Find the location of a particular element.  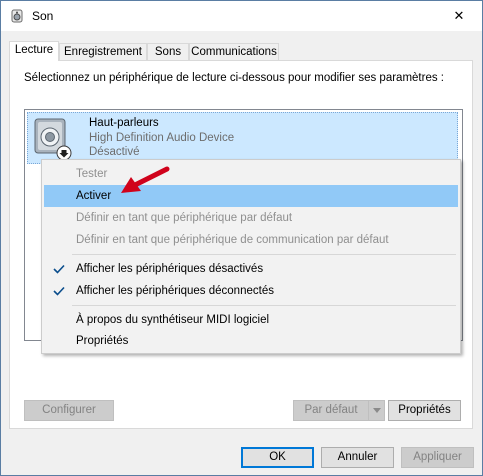

menu-item-show-disabled: Afficher les périphériques désactivés is located at coordinates (251, 269).